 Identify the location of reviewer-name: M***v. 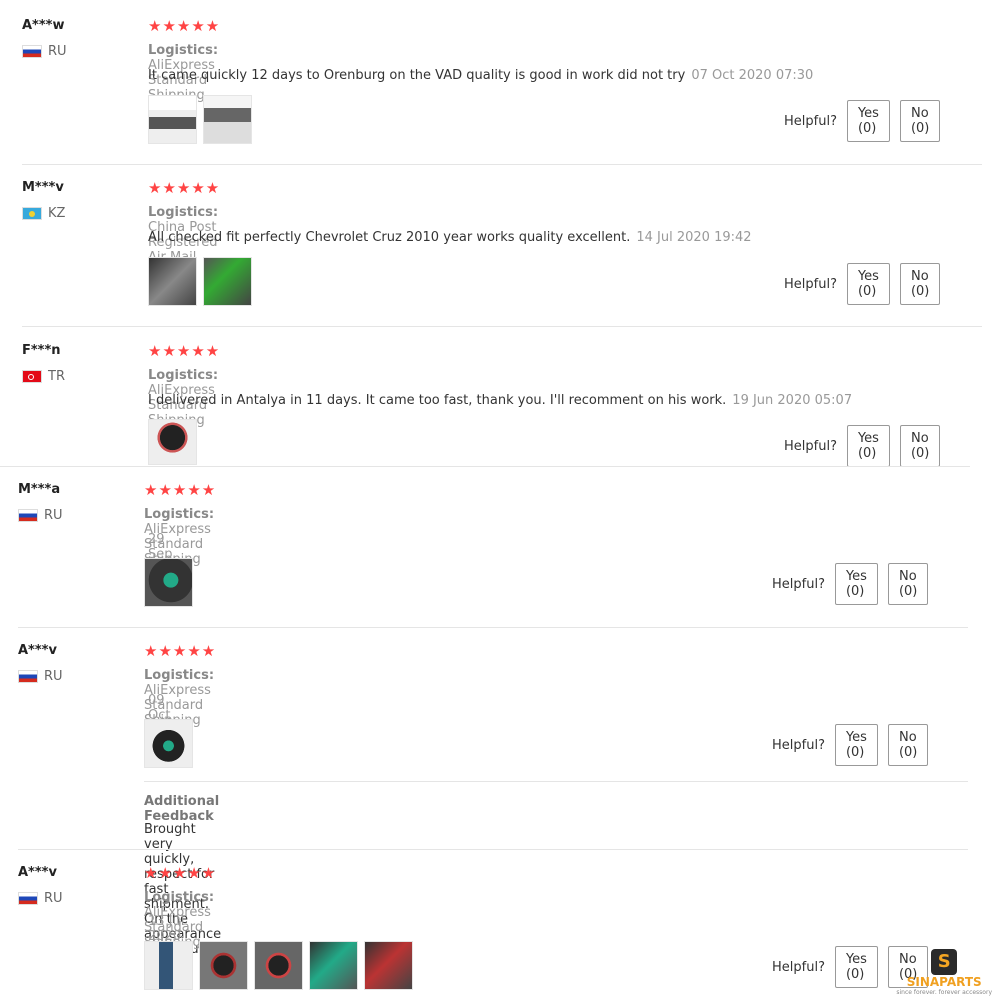
(43, 187).